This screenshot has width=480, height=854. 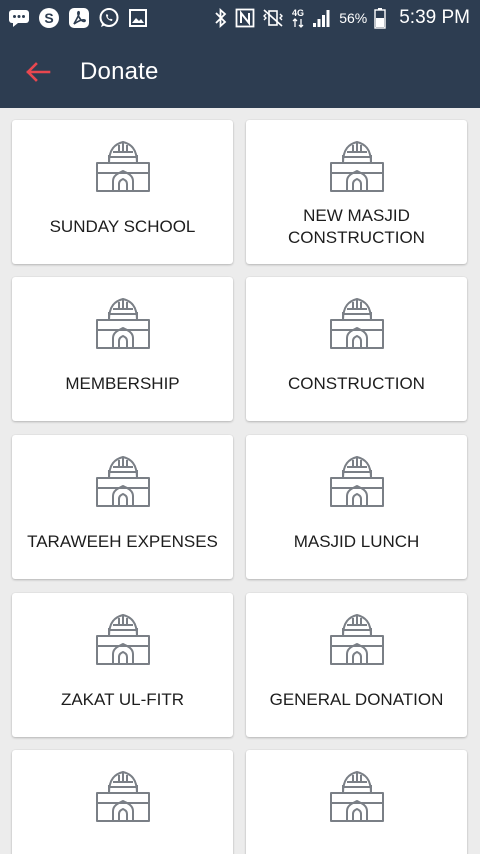 I want to click on category-label: MASJID LUNCH, so click(x=356, y=541).